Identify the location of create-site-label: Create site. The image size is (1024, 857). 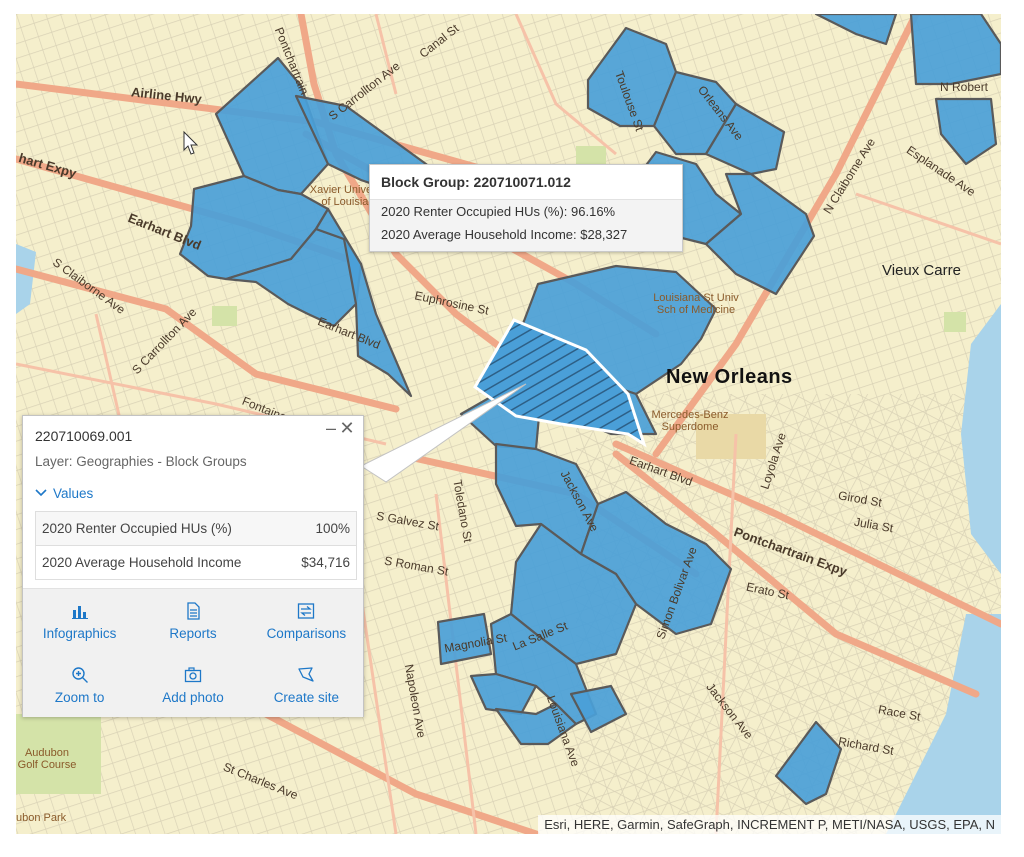
(306, 697).